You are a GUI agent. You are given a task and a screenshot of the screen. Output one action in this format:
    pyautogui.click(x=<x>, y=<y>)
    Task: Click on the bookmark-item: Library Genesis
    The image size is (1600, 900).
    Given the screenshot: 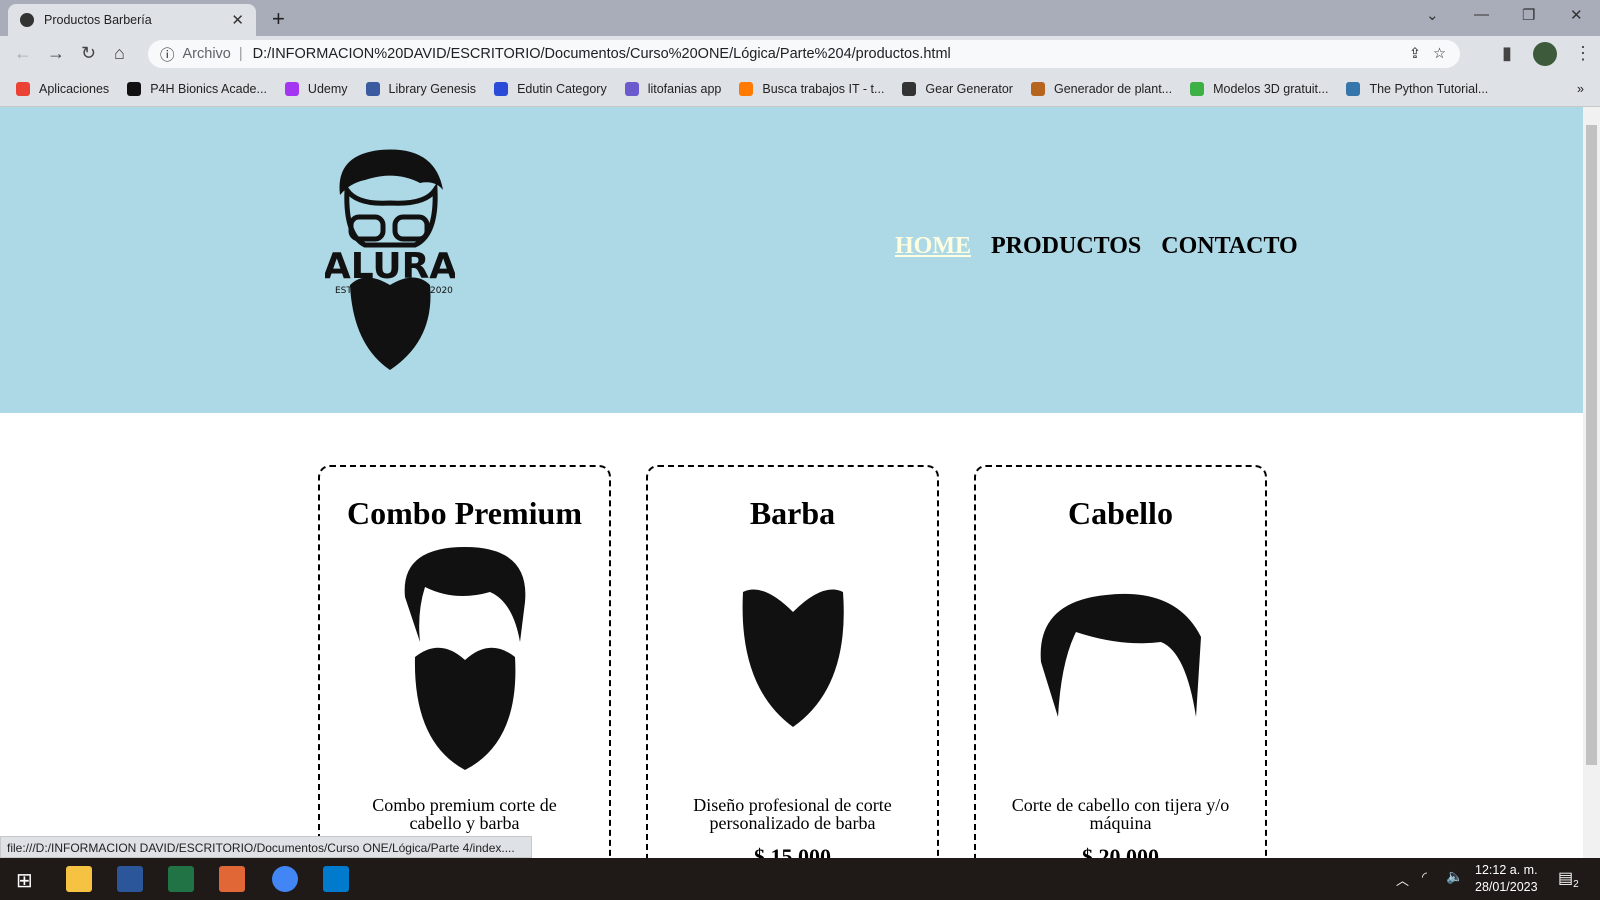 What is the action you would take?
    pyautogui.click(x=420, y=89)
    